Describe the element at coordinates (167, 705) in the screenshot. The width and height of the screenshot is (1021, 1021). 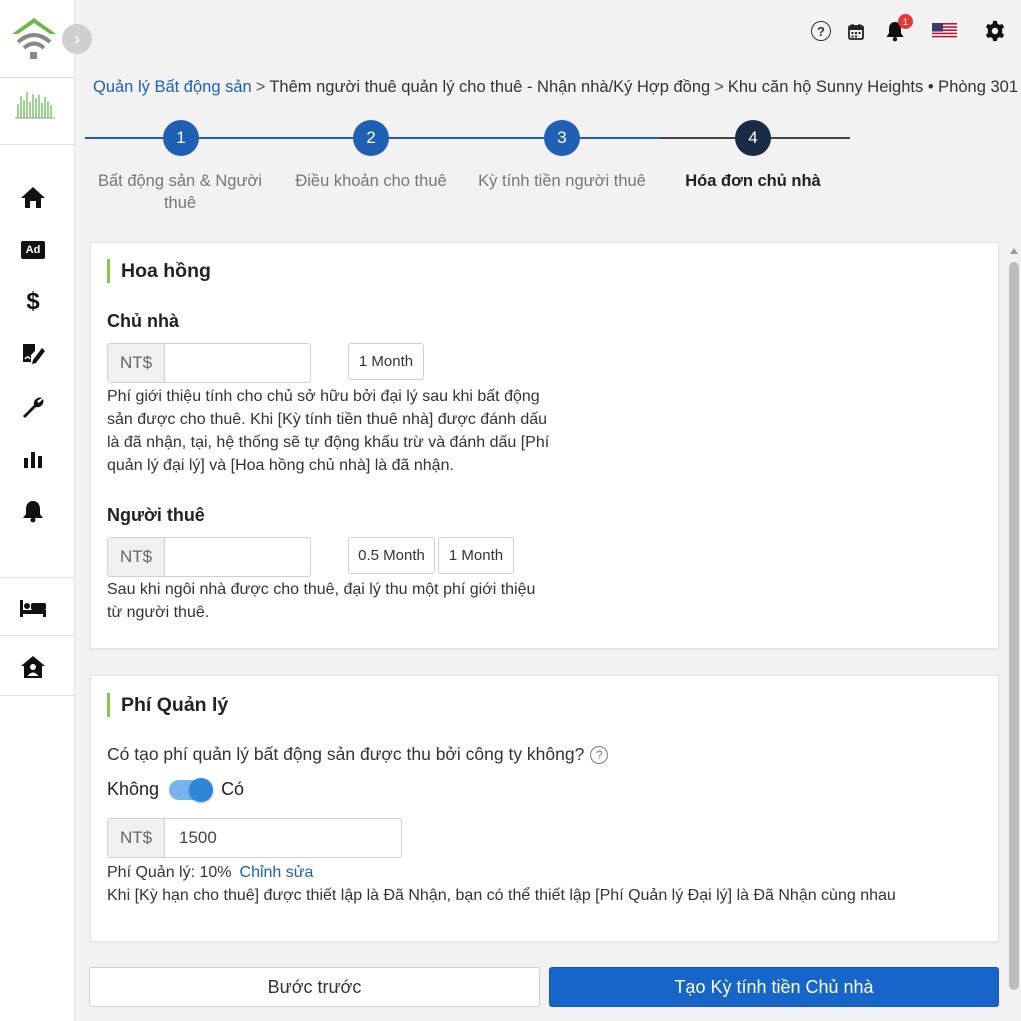
I see `management-section-title: Phí Quản lý` at that location.